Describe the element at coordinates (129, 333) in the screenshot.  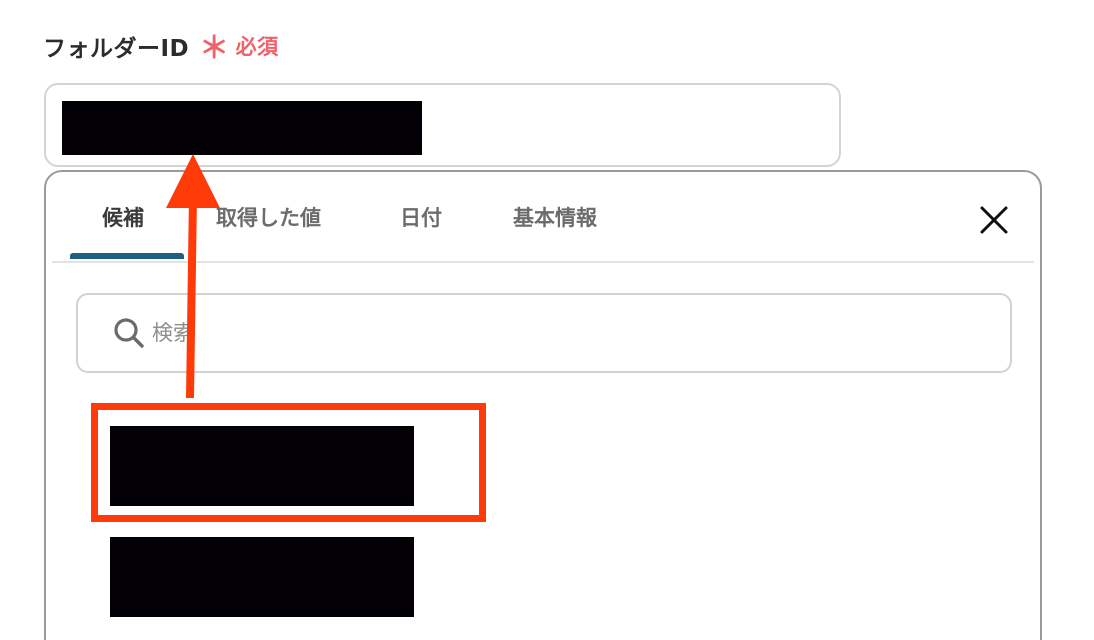
I see `search-icon` at that location.